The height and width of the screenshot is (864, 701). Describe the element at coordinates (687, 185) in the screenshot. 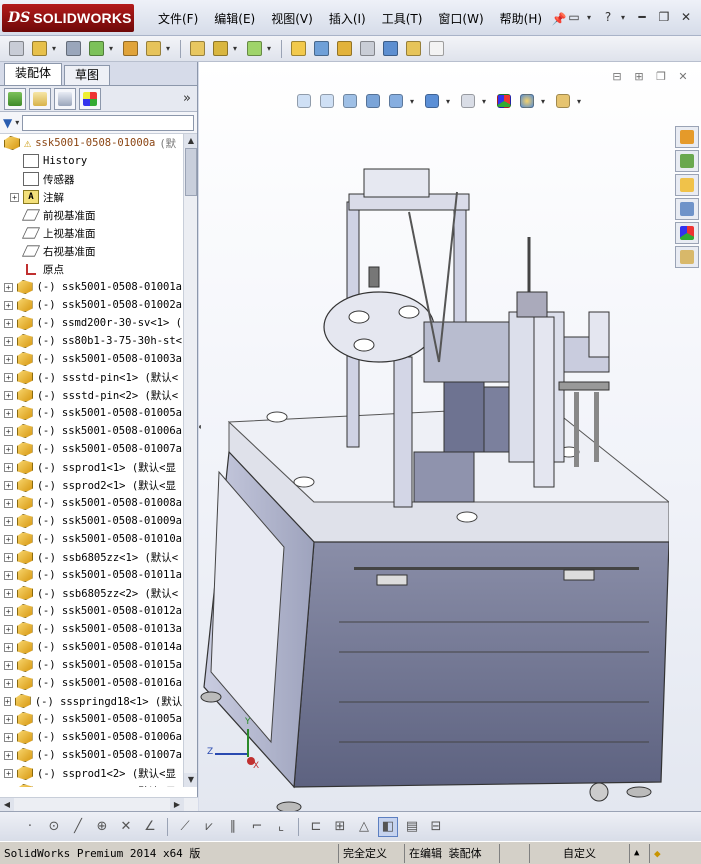

I see `file-explorer-icon` at that location.